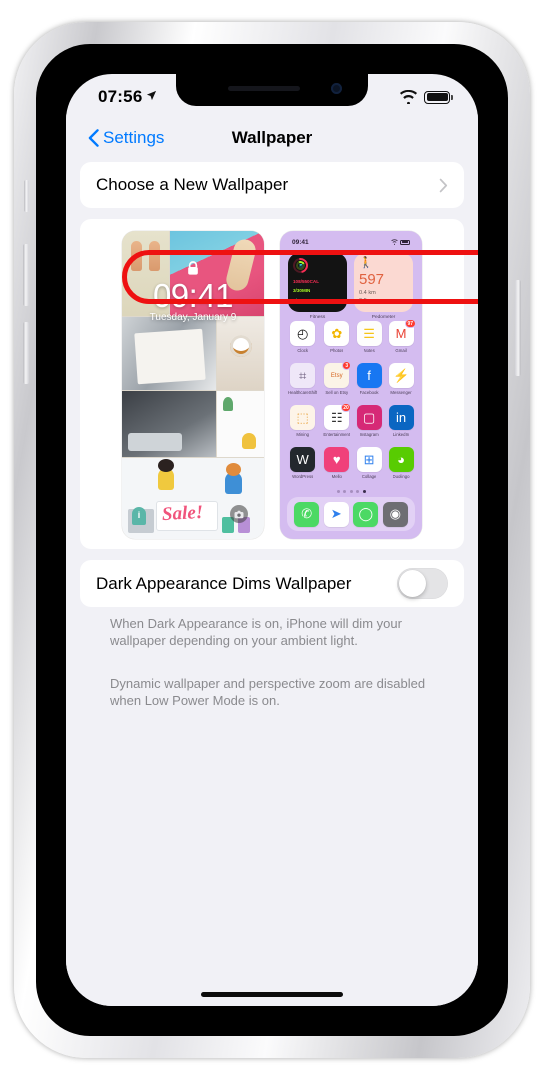  What do you see at coordinates (372, 279) in the screenshot?
I see `pedometer-steps: 597` at bounding box center [372, 279].